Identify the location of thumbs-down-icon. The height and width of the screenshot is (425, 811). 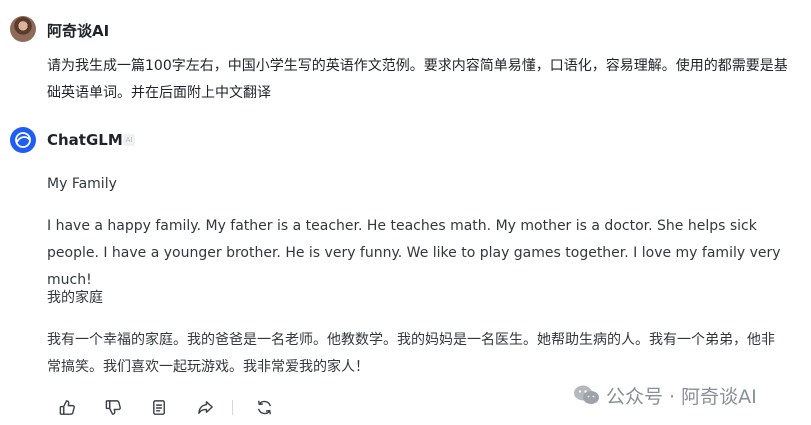
(113, 407).